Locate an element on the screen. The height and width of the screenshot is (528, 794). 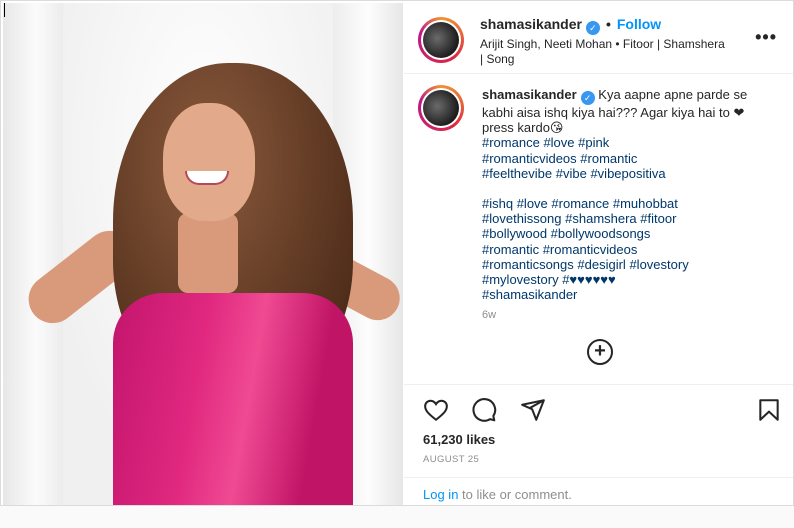
hashtag: #shamshera is located at coordinates (601, 218).